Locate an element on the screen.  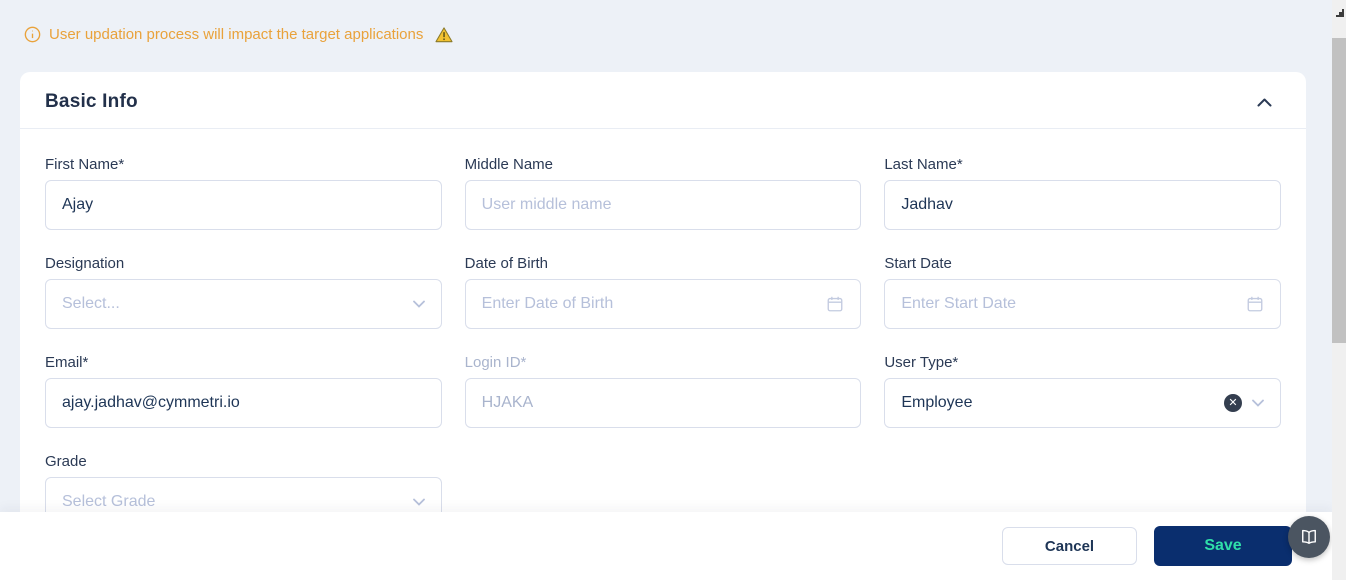
email-input is located at coordinates (243, 403).